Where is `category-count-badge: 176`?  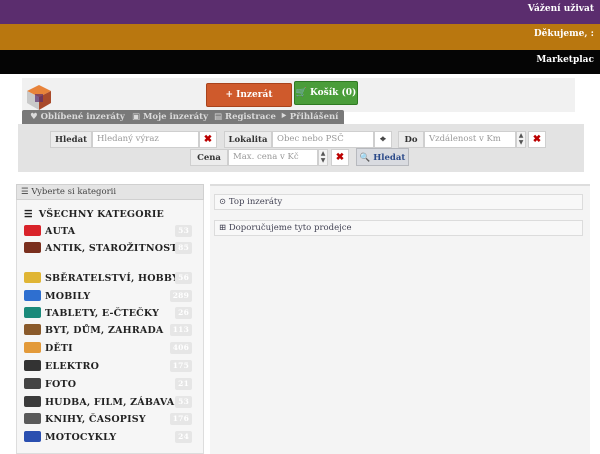 category-count-badge: 176 is located at coordinates (180, 419).